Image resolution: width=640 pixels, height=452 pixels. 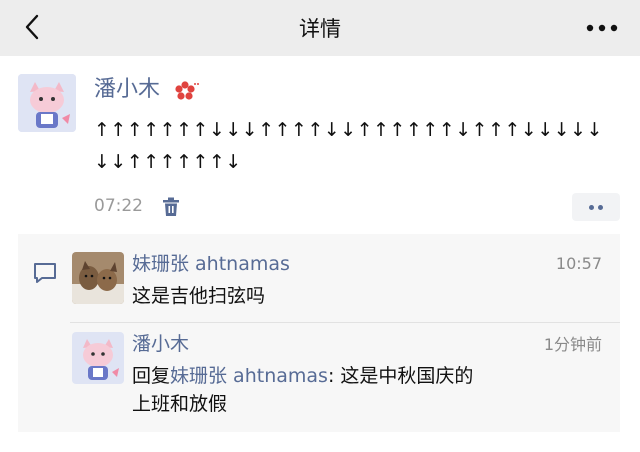 I want to click on navbar: 详情, so click(x=320, y=28).